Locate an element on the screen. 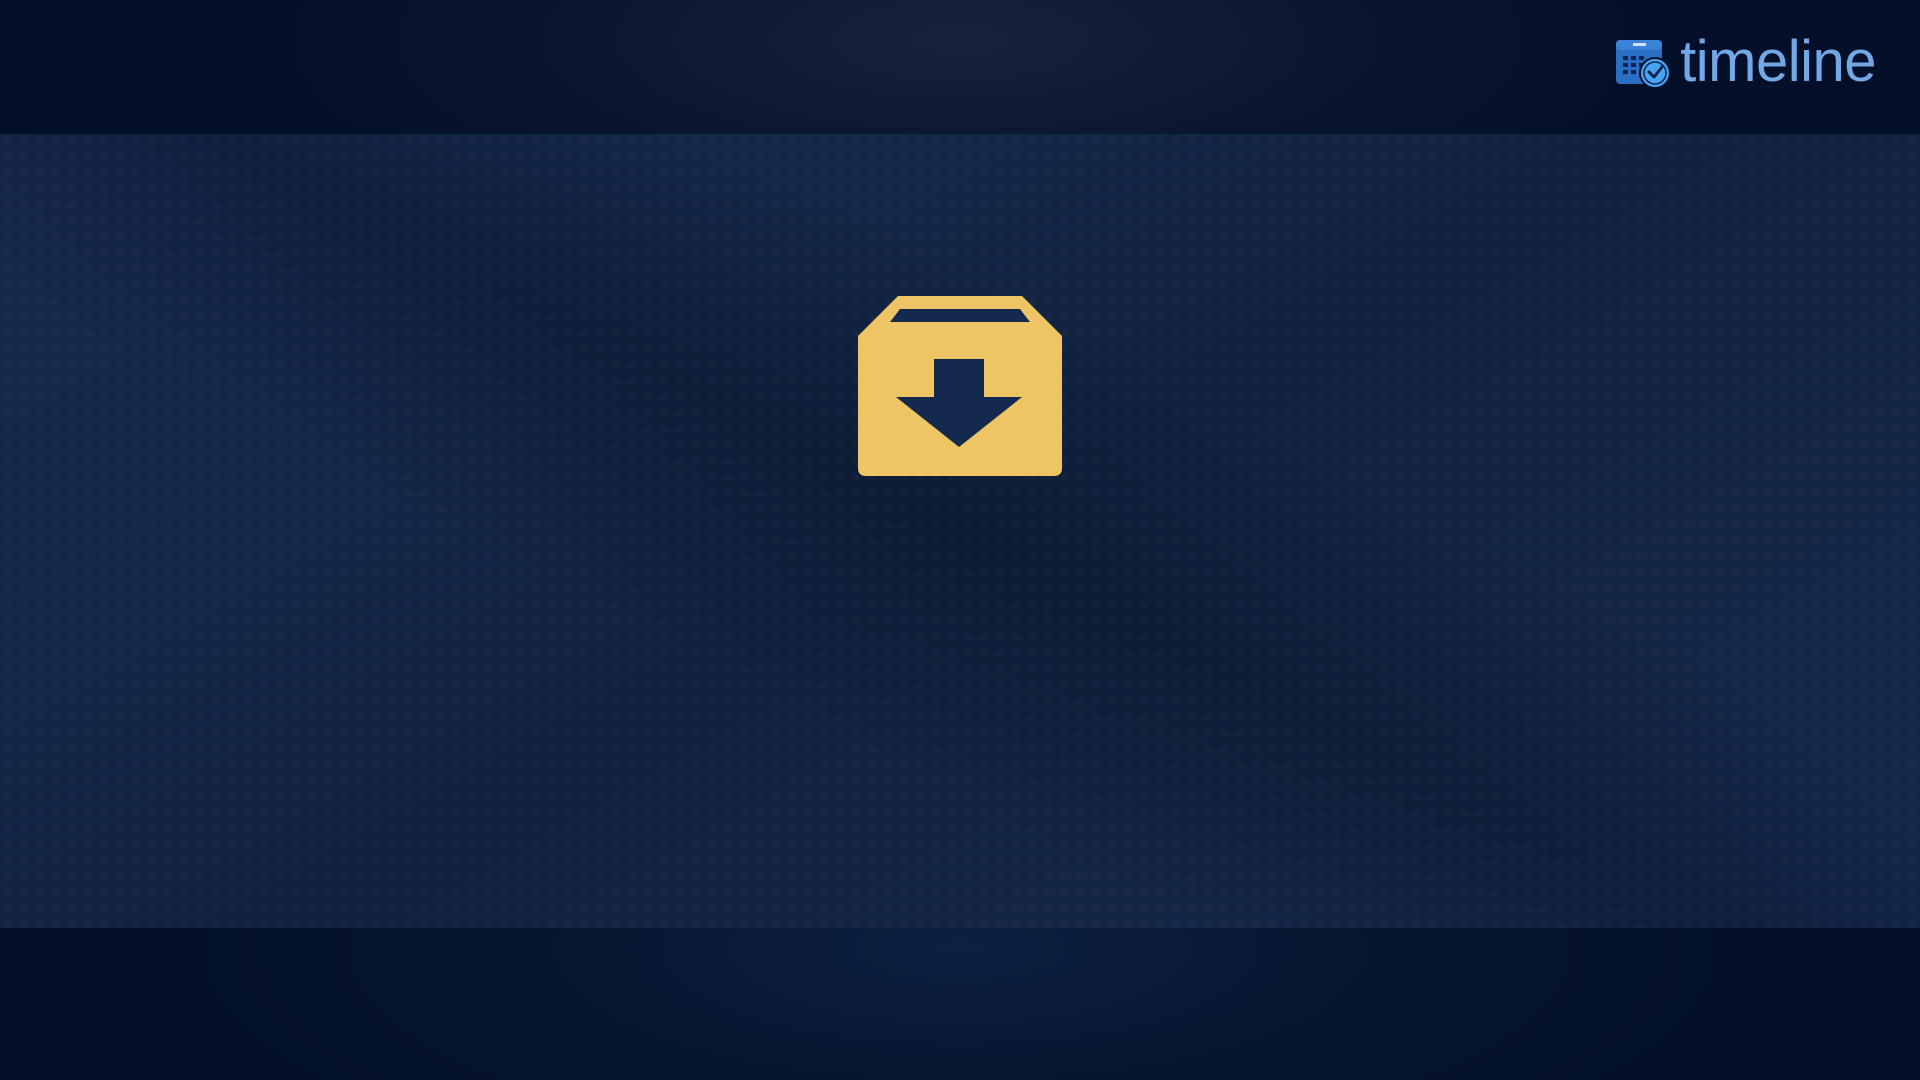  brand-logo: timeline is located at coordinates (1745, 62).